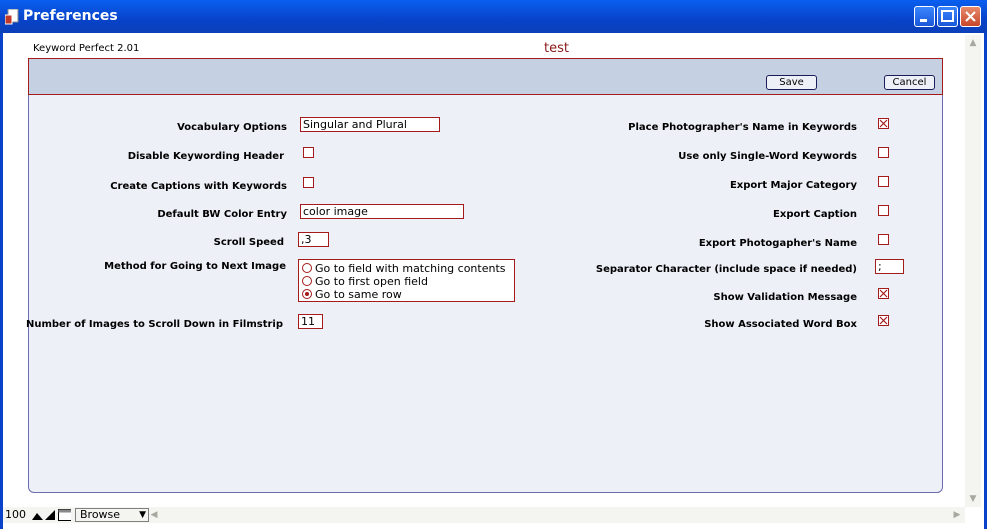  Describe the element at coordinates (86, 48) in the screenshot. I see `app-version-label: Keyword Perfect 2.01` at that location.